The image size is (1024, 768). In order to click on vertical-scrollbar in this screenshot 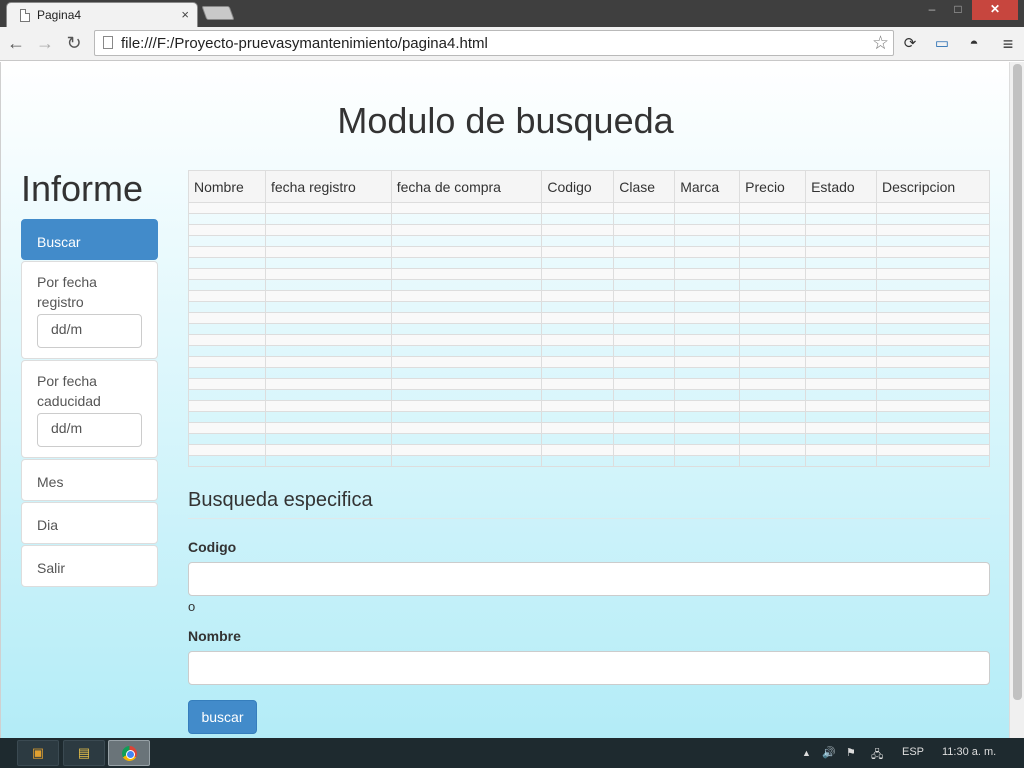, I will do `click(1016, 400)`.